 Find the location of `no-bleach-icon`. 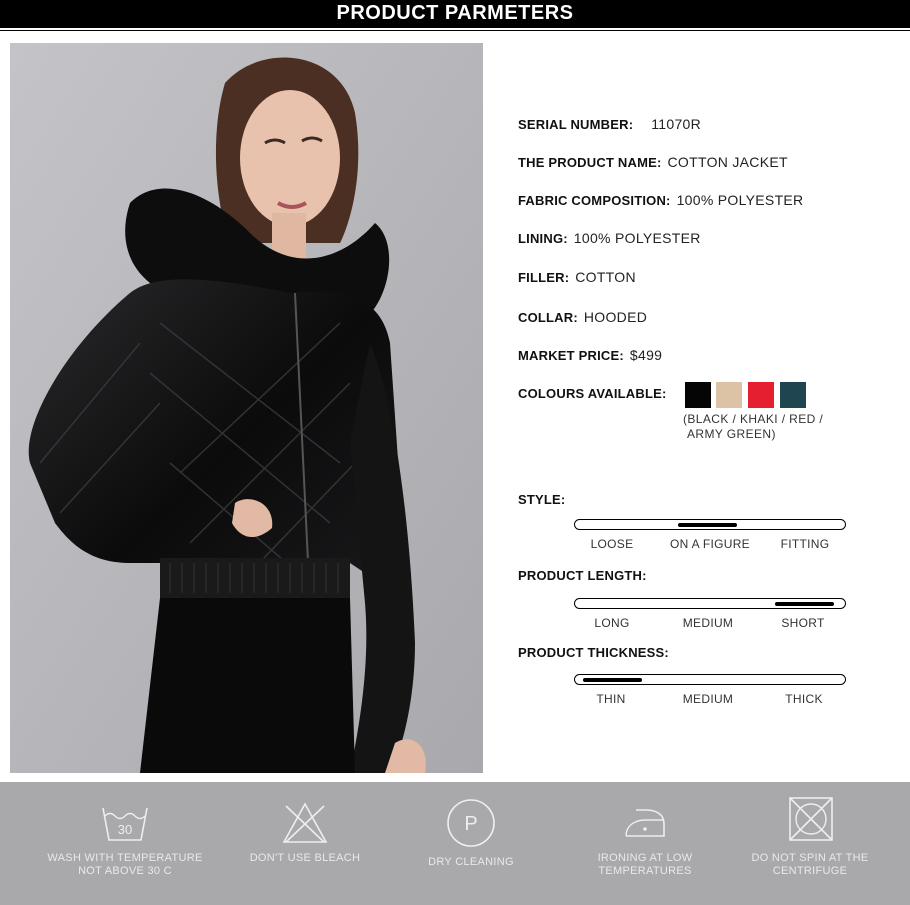

no-bleach-icon is located at coordinates (305, 822).